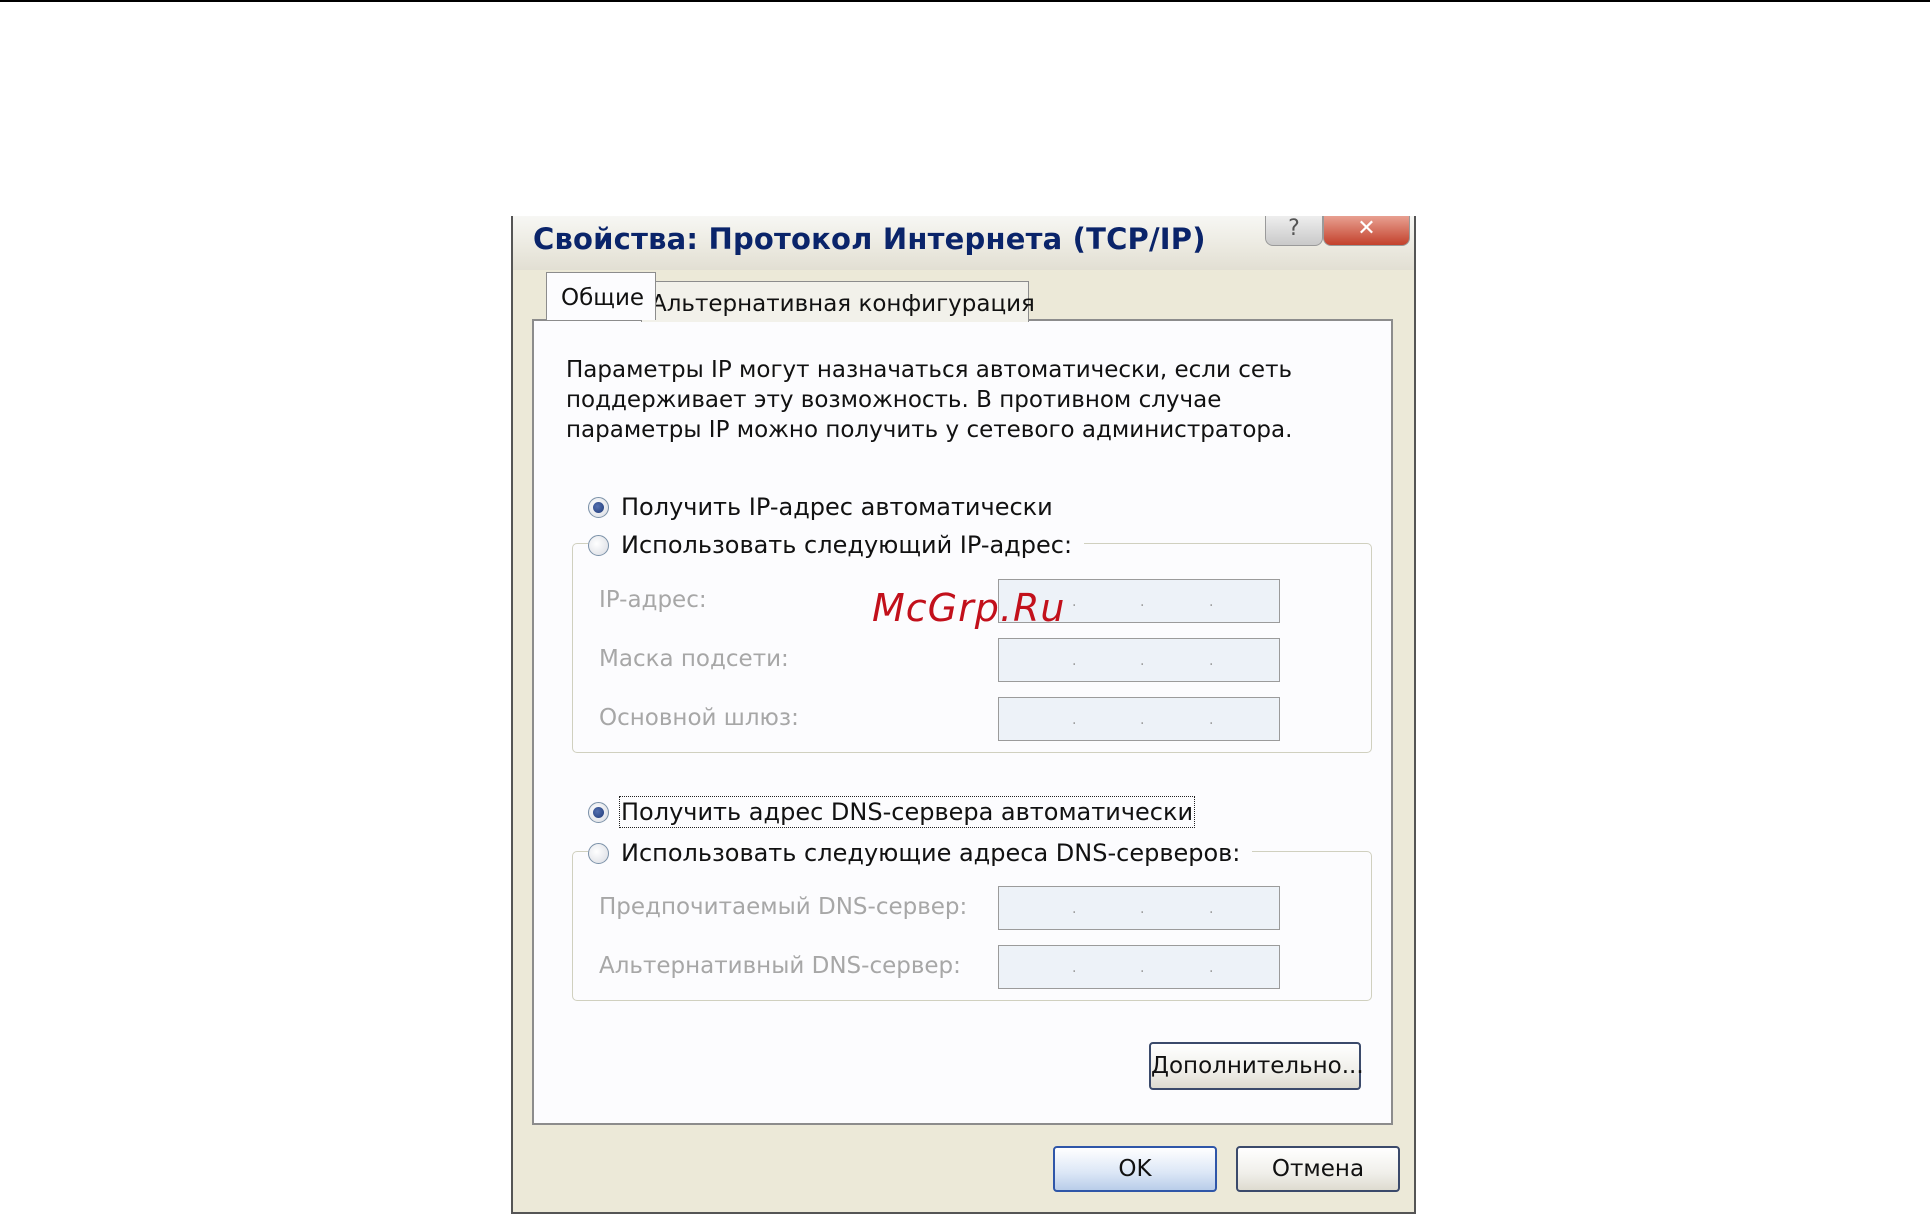 The image size is (1930, 1216). I want to click on radio-dns-auto: Получить адрес DNS-сервера автоматически, so click(892, 812).